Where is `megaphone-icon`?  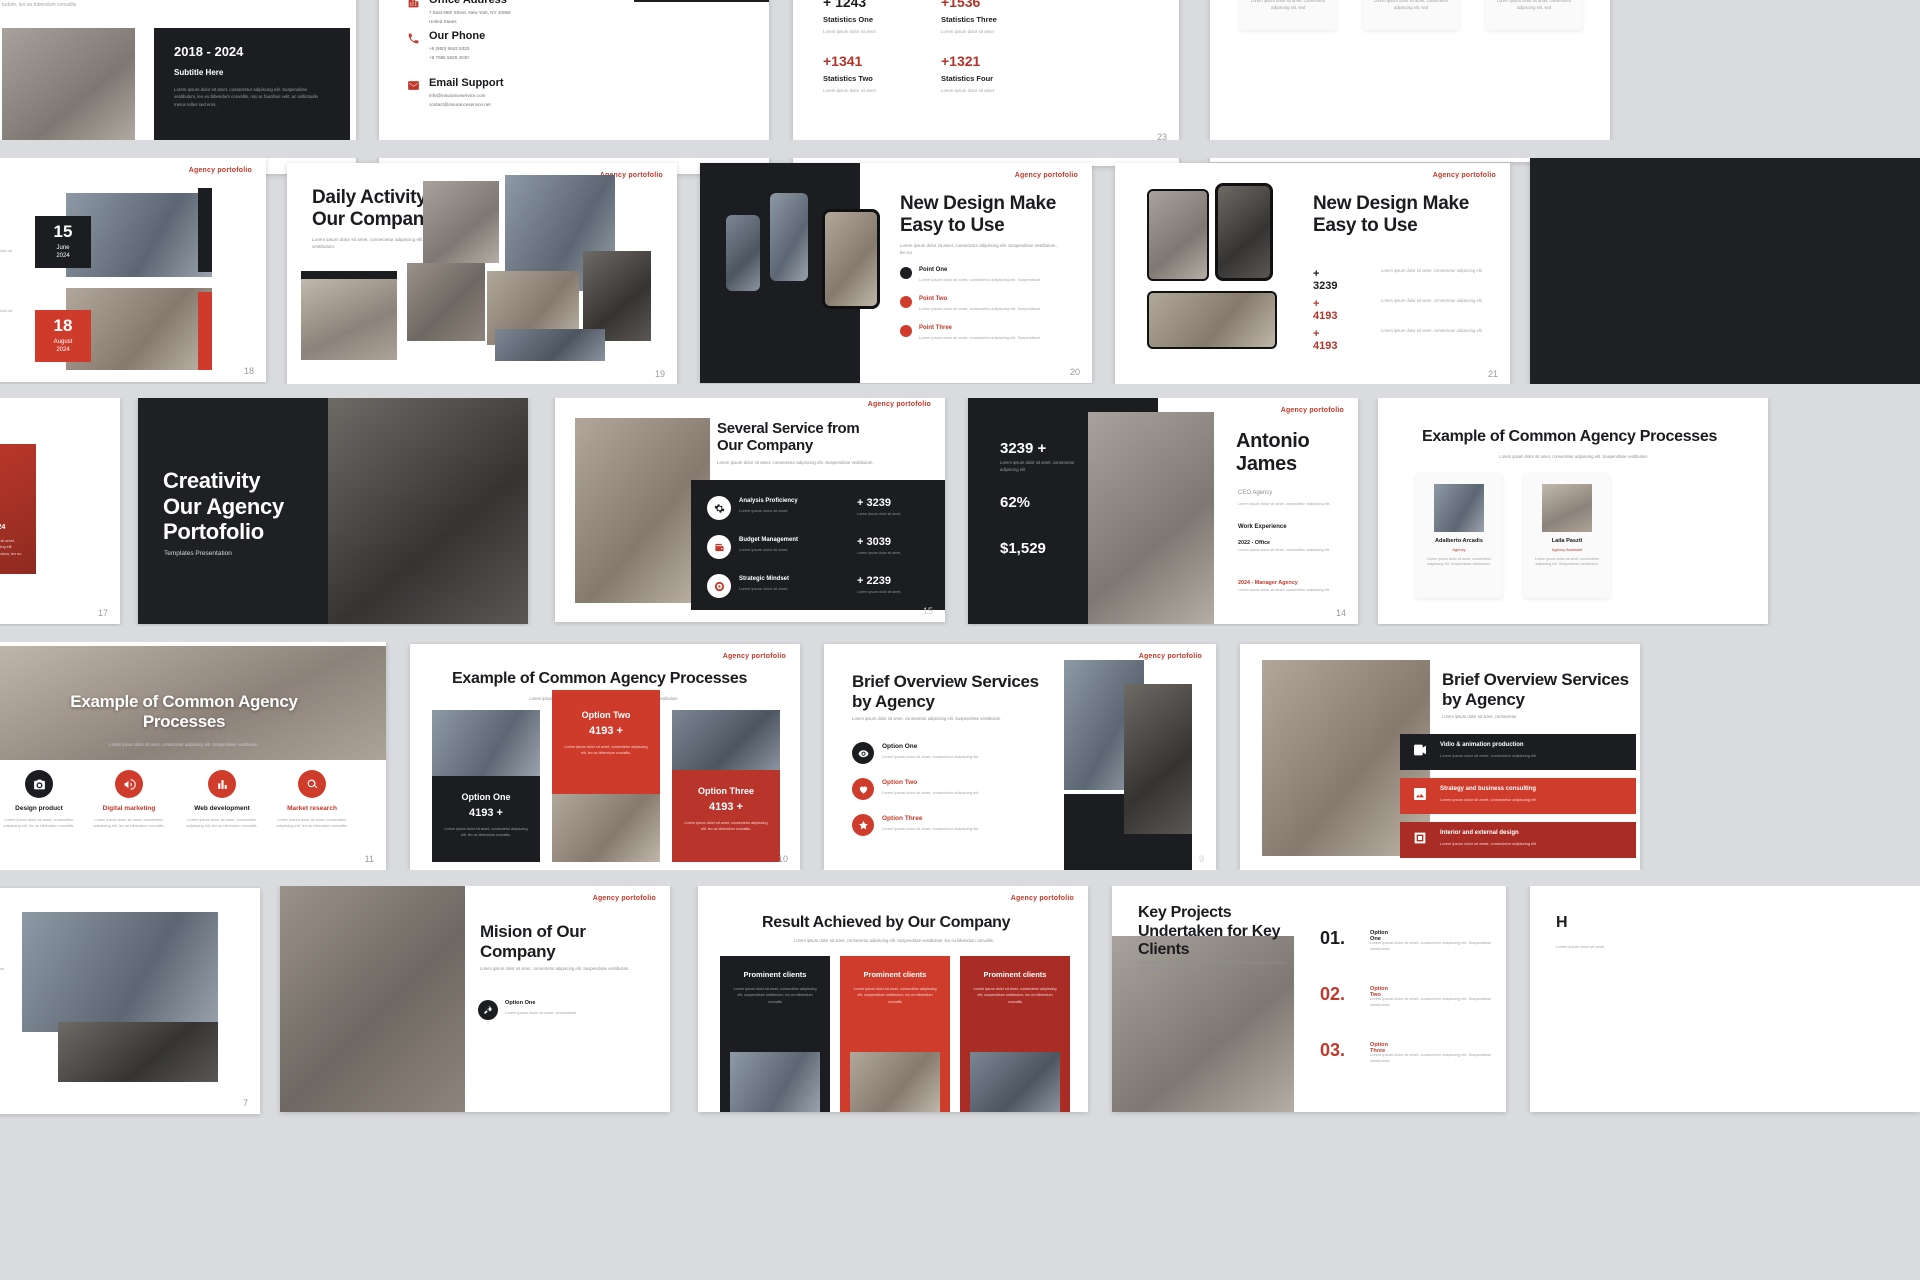
megaphone-icon is located at coordinates (130, 784).